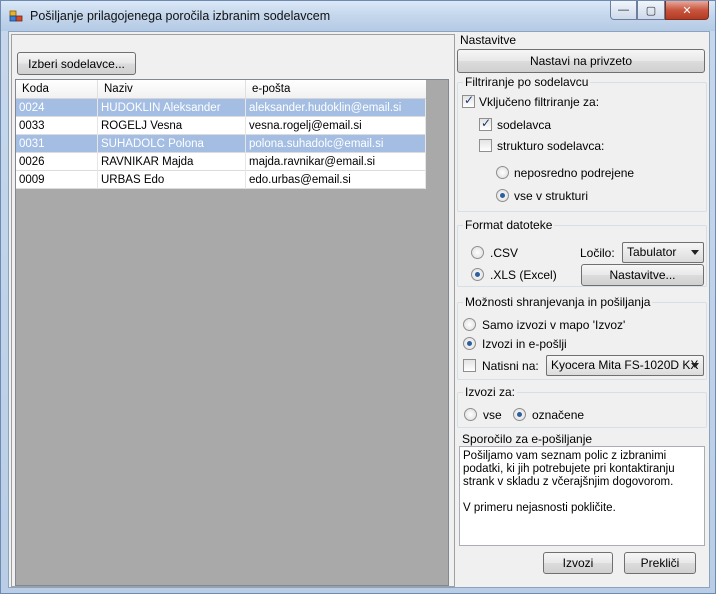 The width and height of the screenshot is (716, 594). What do you see at coordinates (523, 275) in the screenshot?
I see `xls-label: .XLS (Excel)` at bounding box center [523, 275].